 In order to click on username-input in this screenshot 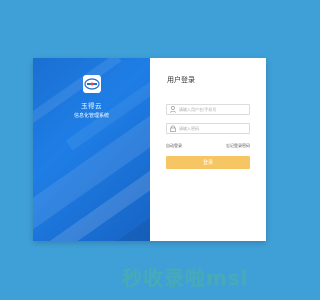, I will do `click(213, 109)`.